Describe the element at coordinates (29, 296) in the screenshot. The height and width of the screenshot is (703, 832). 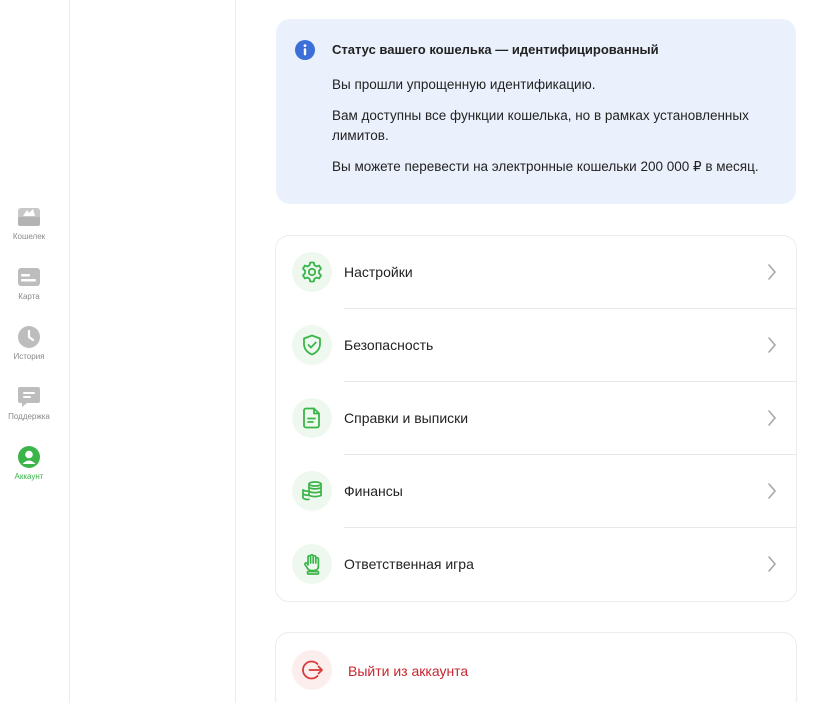
I see `sidebar-item-label: Карта` at that location.